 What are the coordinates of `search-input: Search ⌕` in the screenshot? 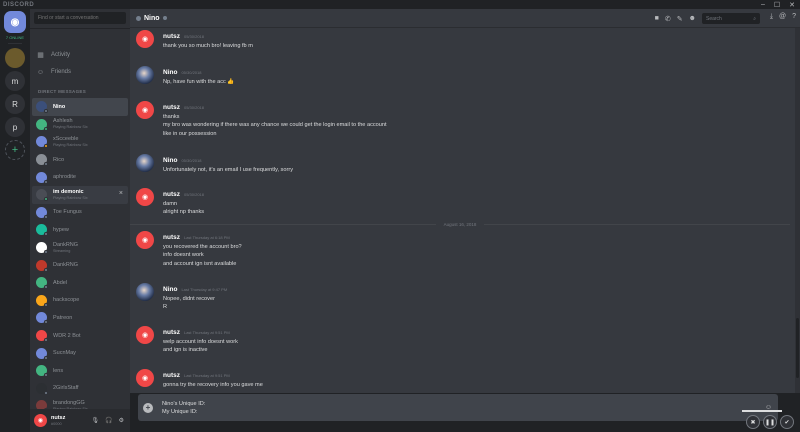 It's located at (731, 18).